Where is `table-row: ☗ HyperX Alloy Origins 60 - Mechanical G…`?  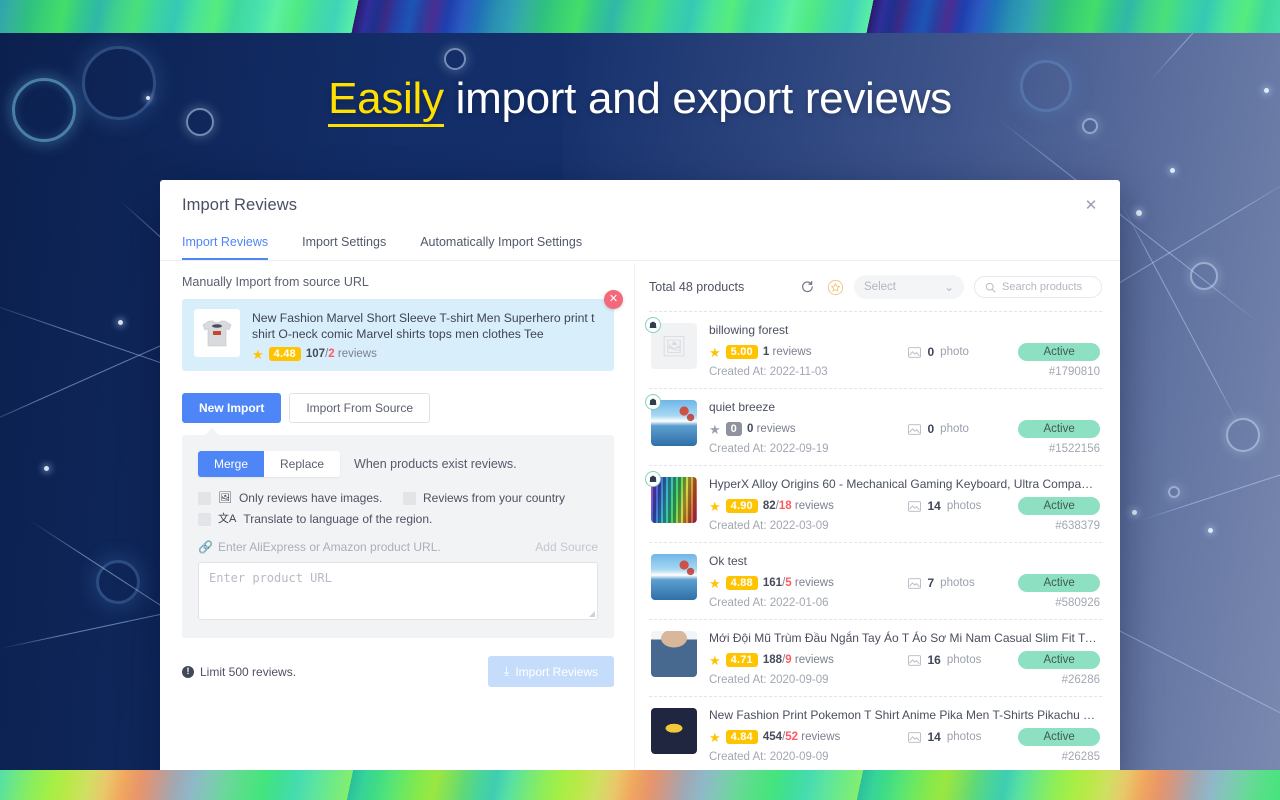
table-row: ☗ HyperX Alloy Origins 60 - Mechanical G… is located at coordinates (873, 503).